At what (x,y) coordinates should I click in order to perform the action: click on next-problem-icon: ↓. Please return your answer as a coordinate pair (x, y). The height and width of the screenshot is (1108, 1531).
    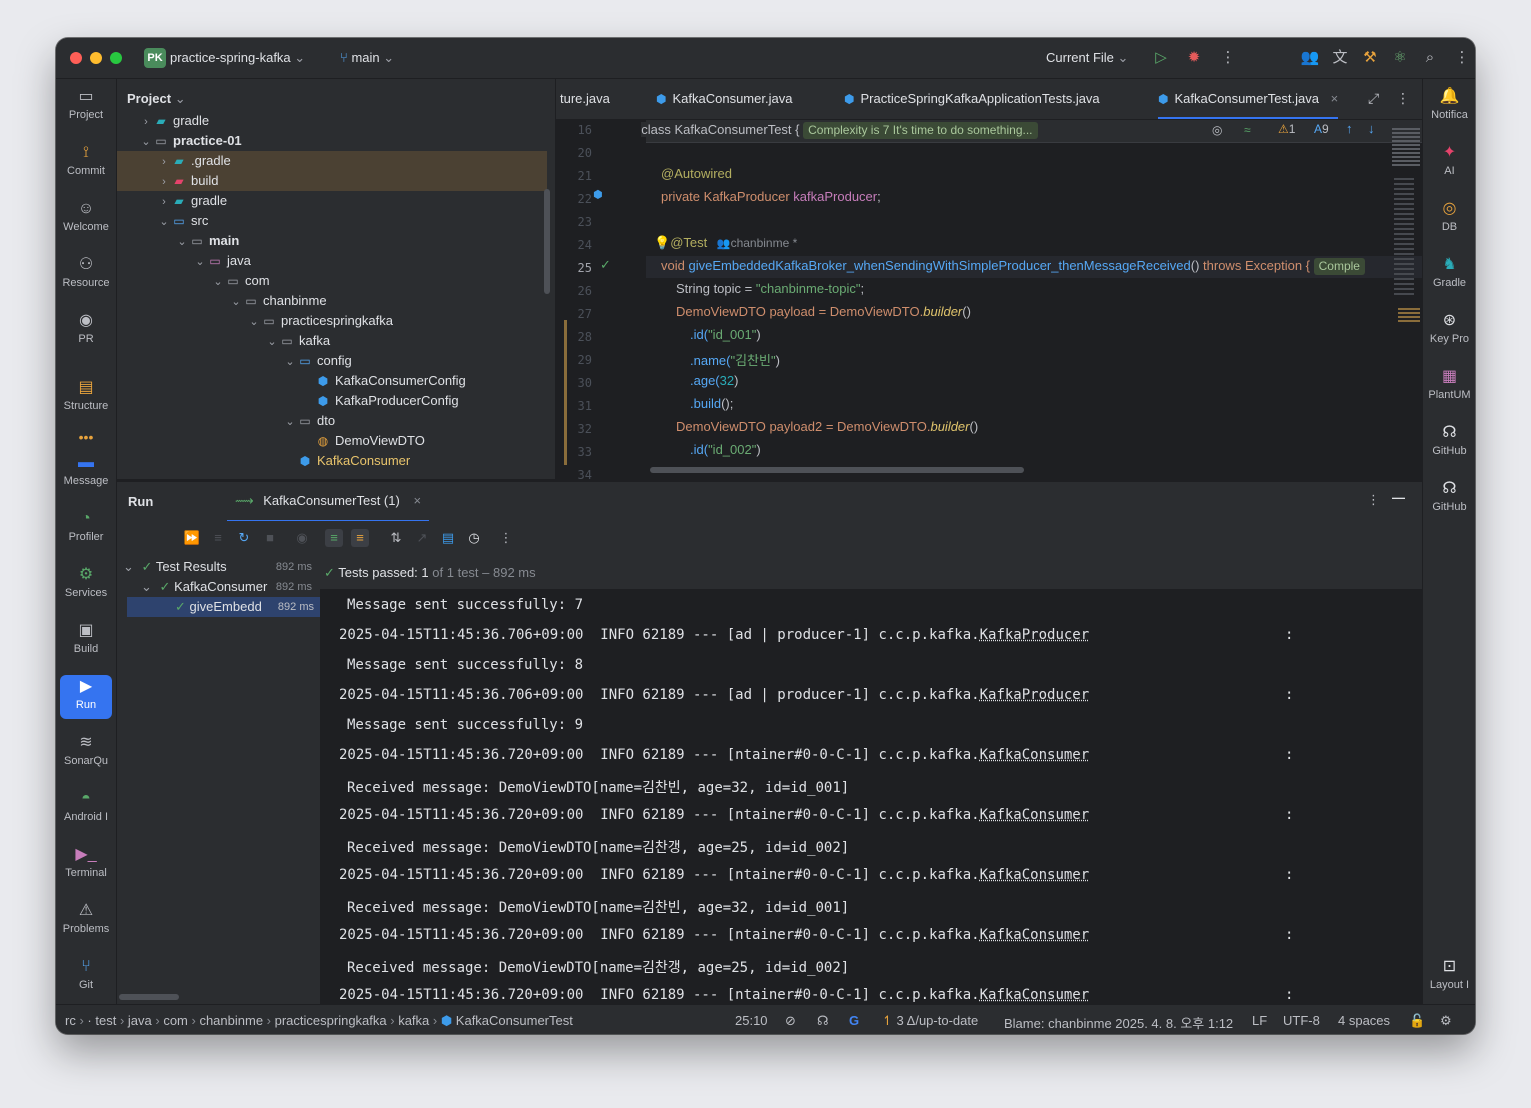
    Looking at the image, I should click on (1371, 128).